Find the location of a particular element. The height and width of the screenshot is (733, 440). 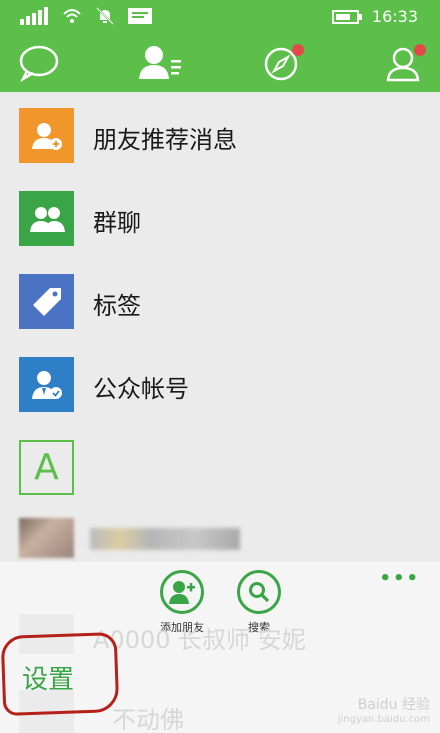

menu-item-friend-recommendations: 朋友推荐消息 is located at coordinates (220, 133).